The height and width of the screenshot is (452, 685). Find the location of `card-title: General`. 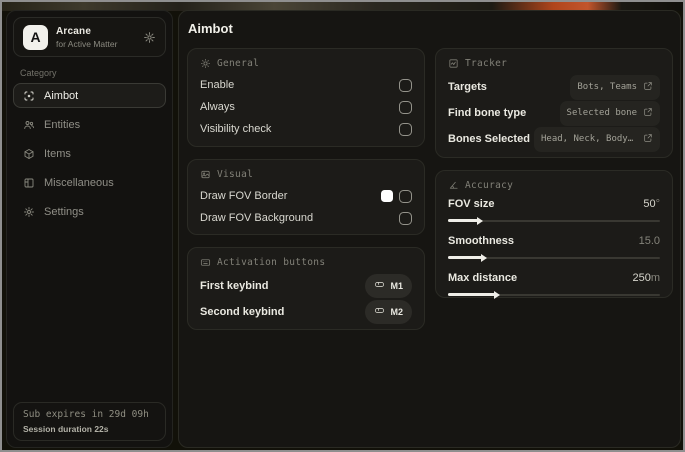

card-title: General is located at coordinates (238, 63).